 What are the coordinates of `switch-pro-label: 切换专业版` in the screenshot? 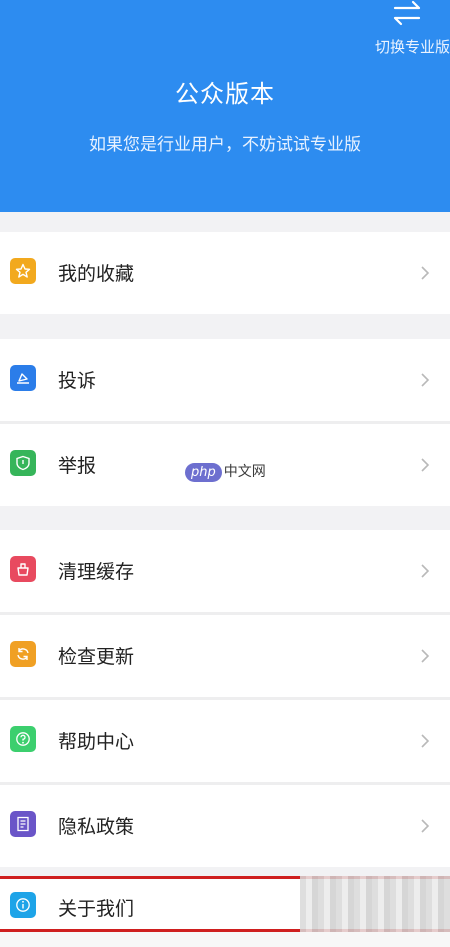 It's located at (412, 47).